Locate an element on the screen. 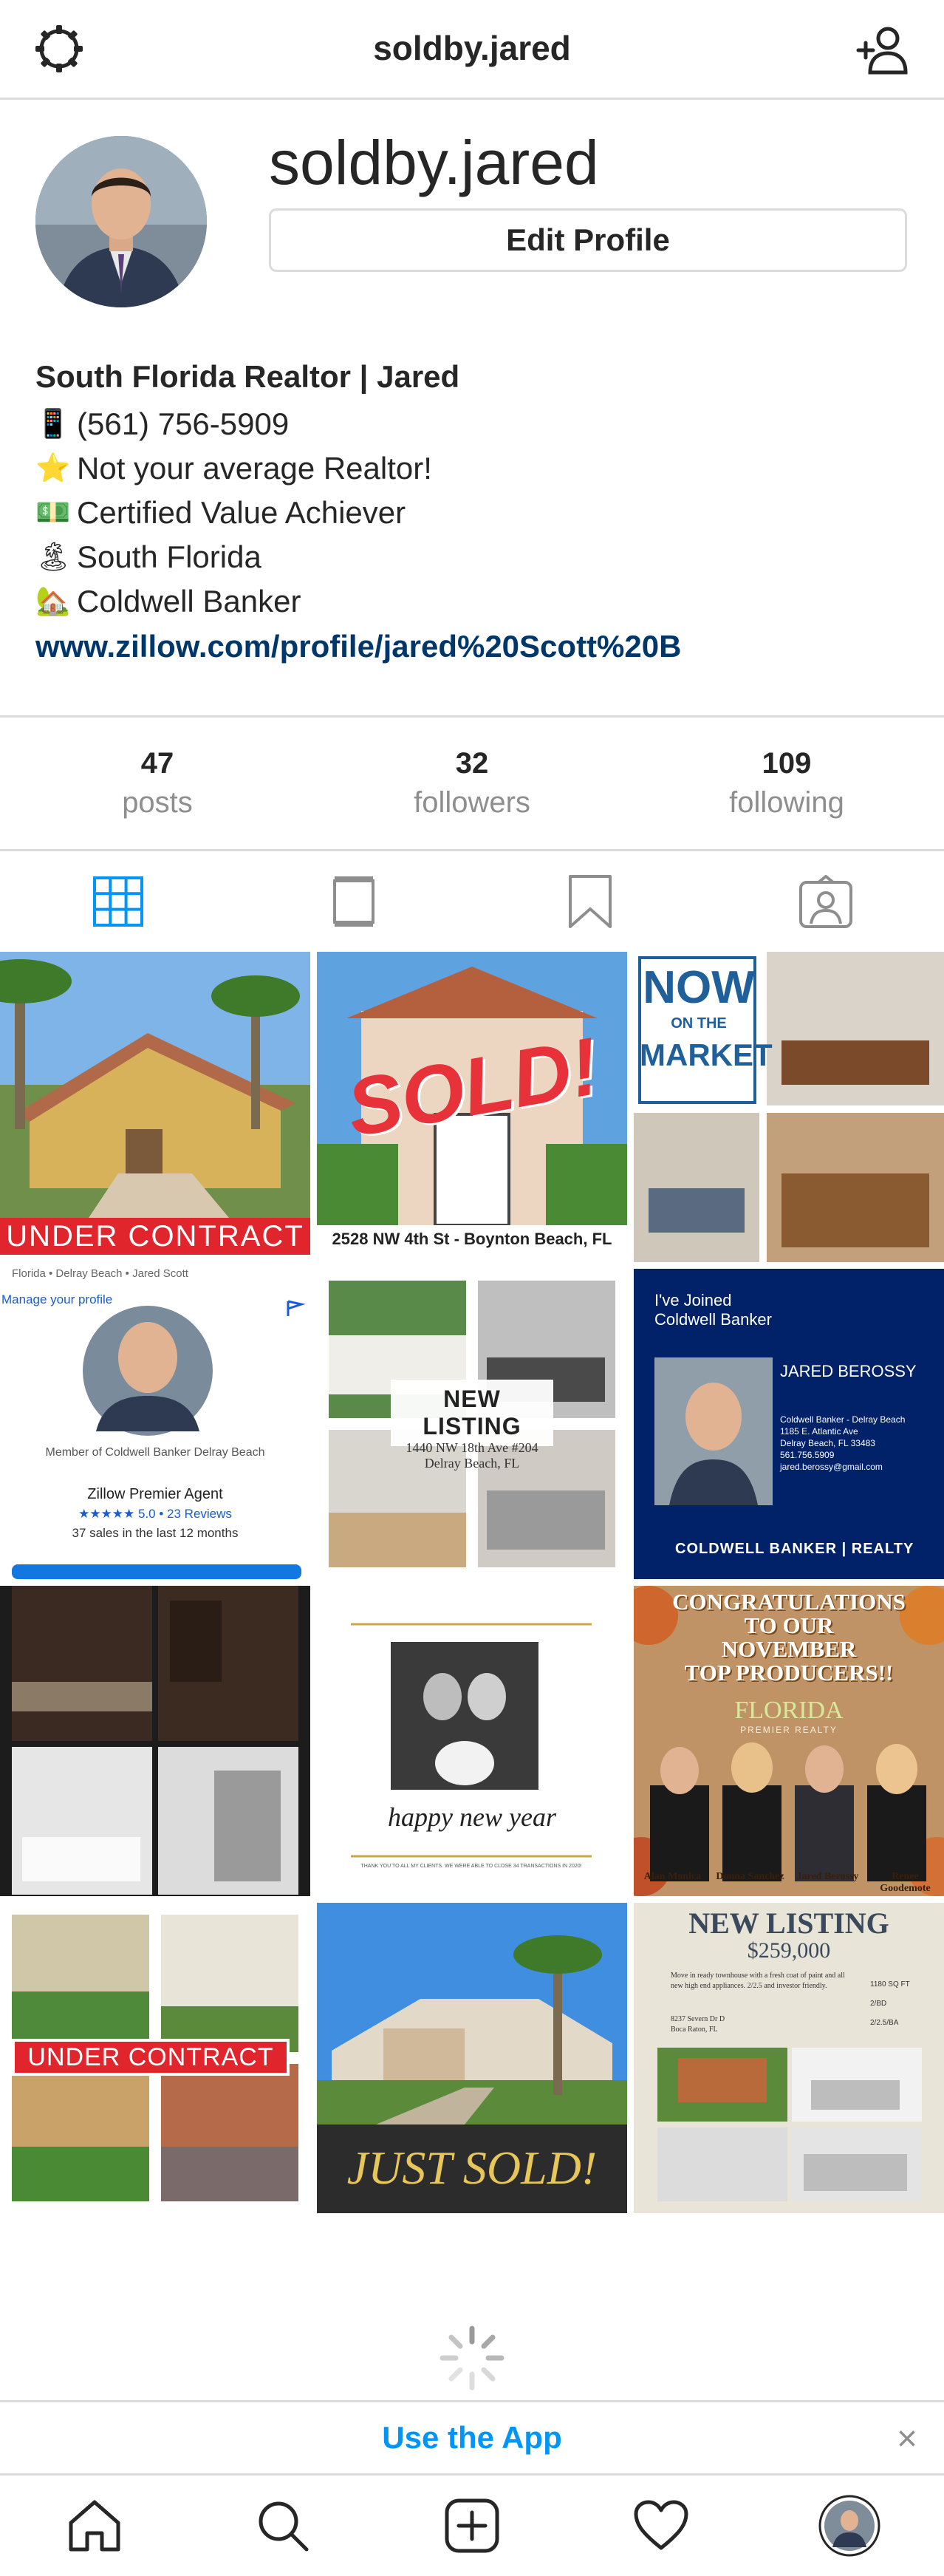 The image size is (944, 2576). producer-name: Jared Berossy is located at coordinates (828, 1876).